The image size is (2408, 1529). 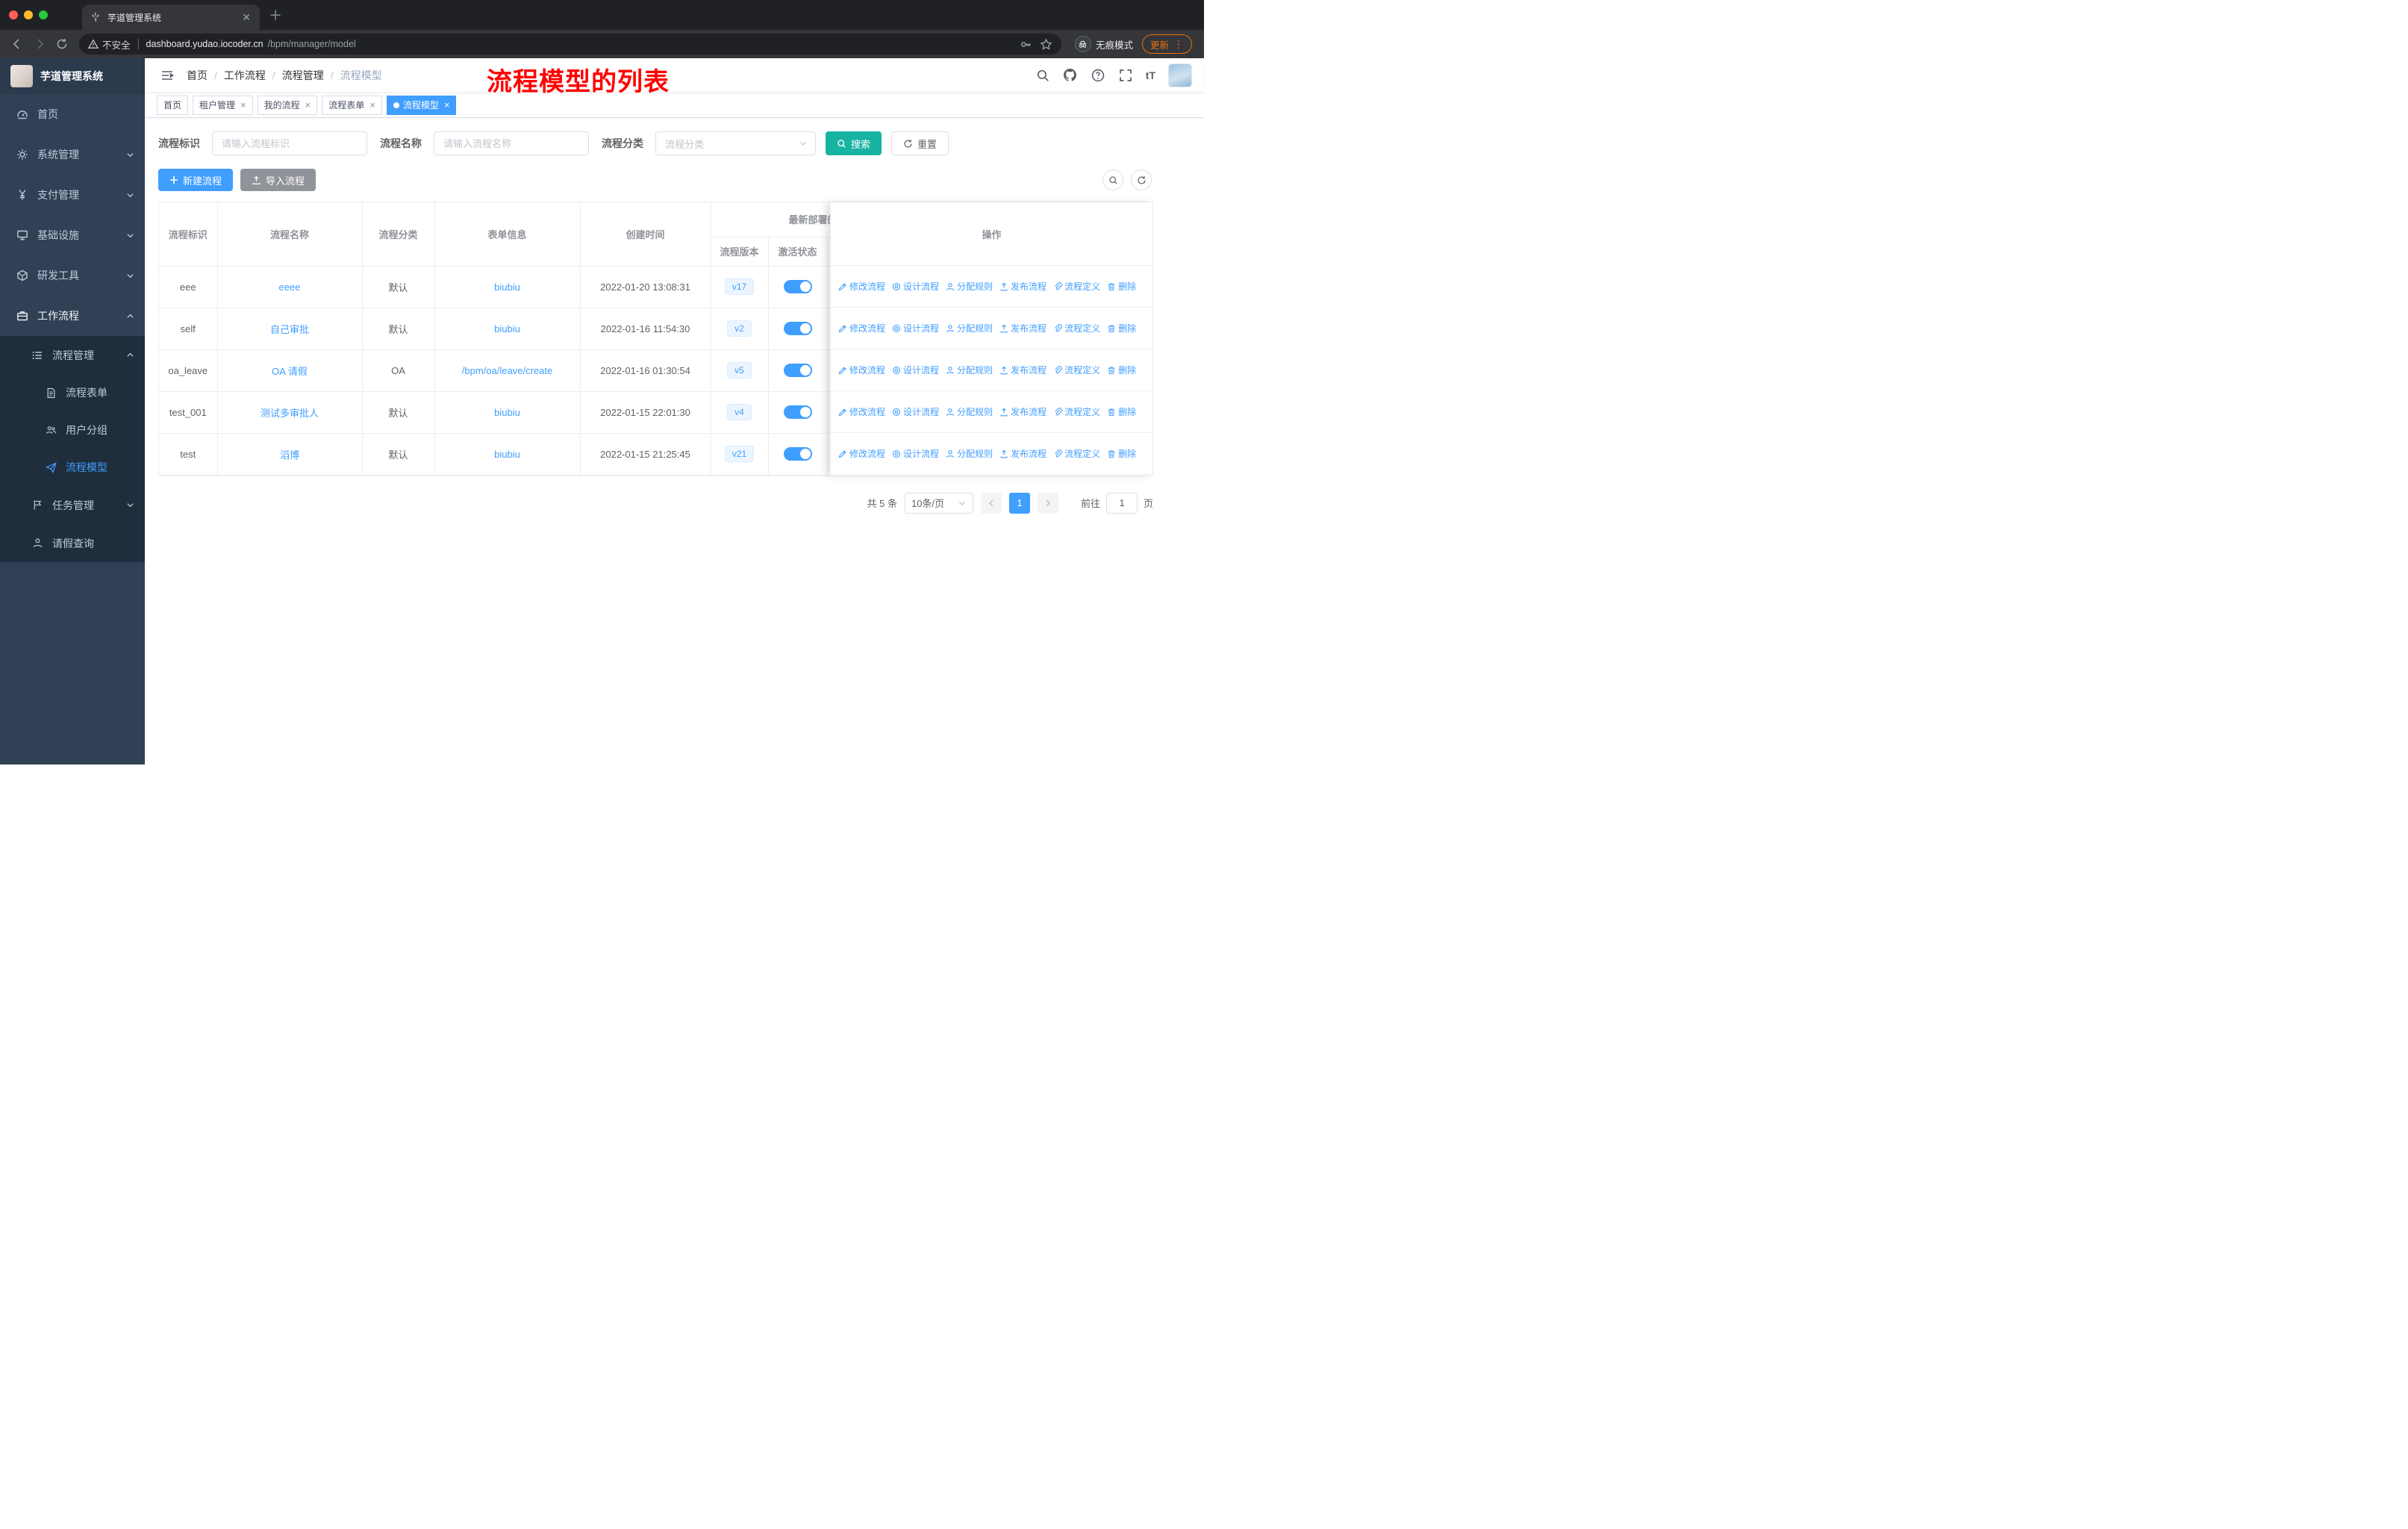 What do you see at coordinates (289, 455) in the screenshot?
I see `process-name-link: 滔博` at bounding box center [289, 455].